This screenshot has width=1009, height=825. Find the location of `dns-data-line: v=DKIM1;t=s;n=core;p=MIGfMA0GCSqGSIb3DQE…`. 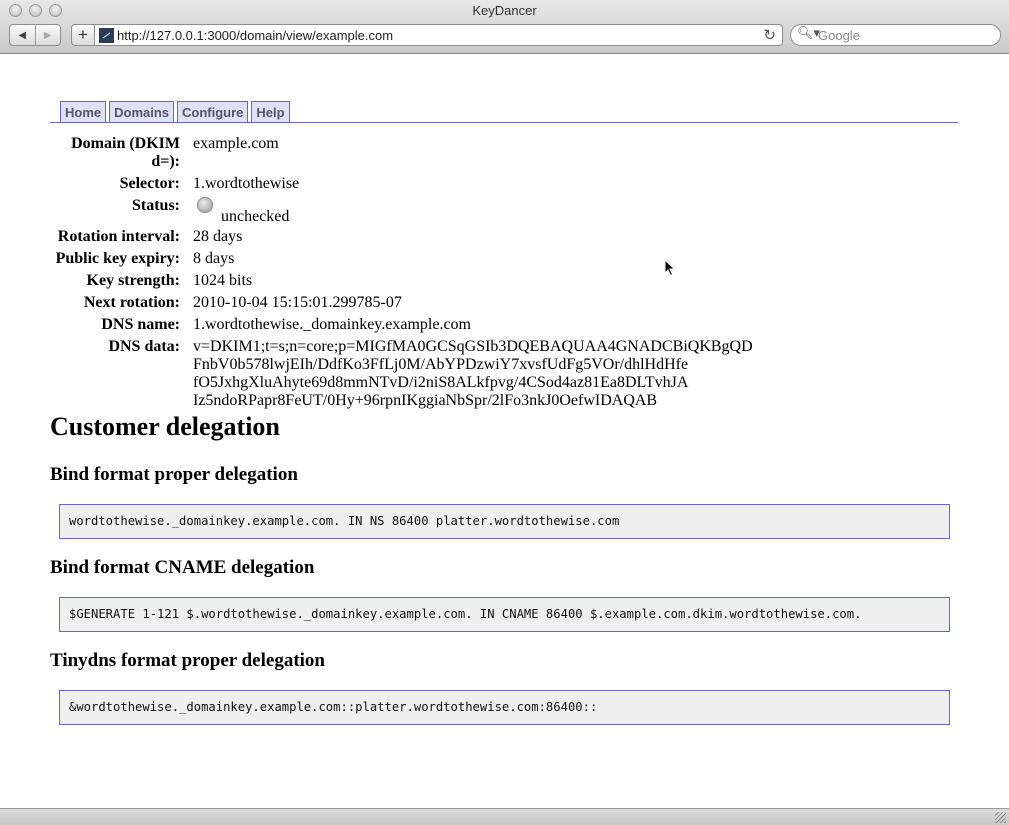

dns-data-line: v=DKIM1;t=s;n=core;p=MIGfMA0GCSqGSIb3DQE… is located at coordinates (473, 346).